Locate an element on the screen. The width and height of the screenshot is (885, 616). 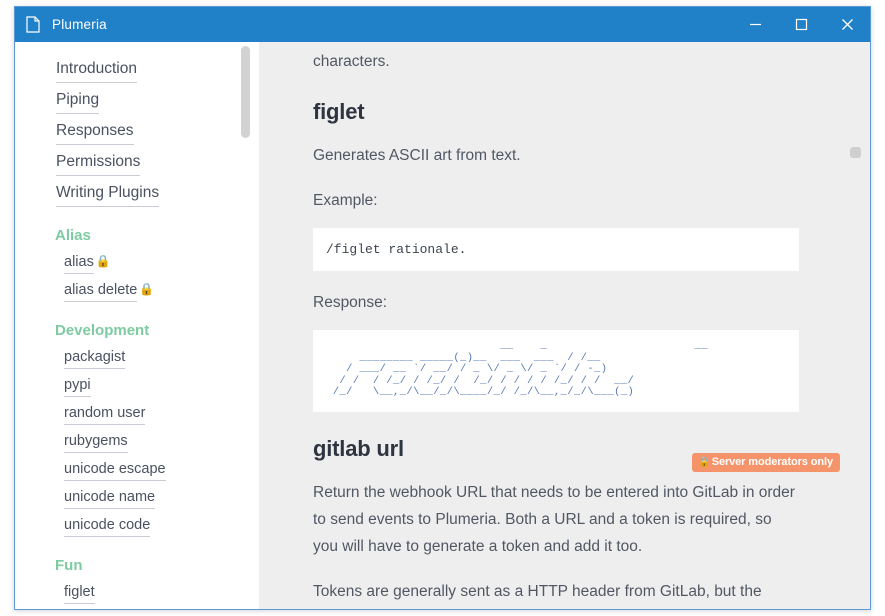
status-badge: 🔒Server moderators only is located at coordinates (766, 462).